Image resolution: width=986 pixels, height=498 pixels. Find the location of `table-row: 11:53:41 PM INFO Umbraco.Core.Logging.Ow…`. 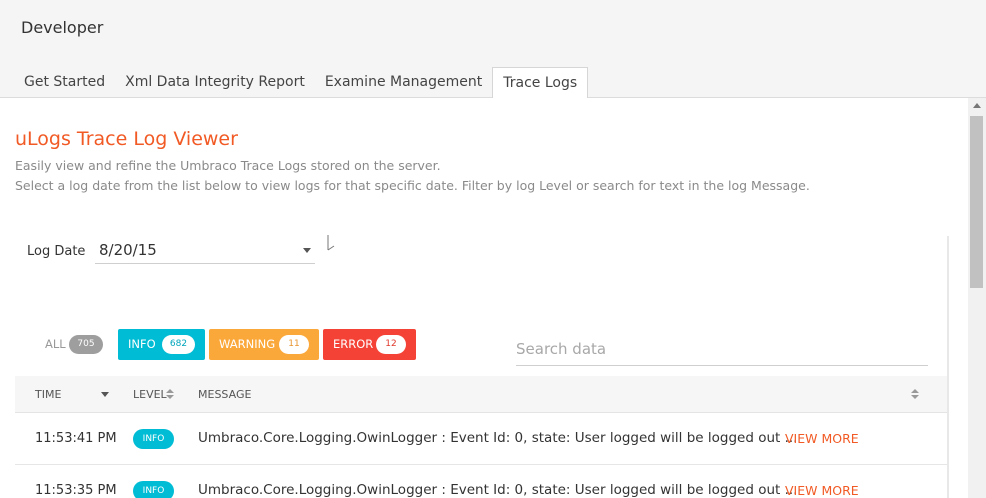

table-row: 11:53:41 PM INFO Umbraco.Core.Logging.Ow… is located at coordinates (481, 439).